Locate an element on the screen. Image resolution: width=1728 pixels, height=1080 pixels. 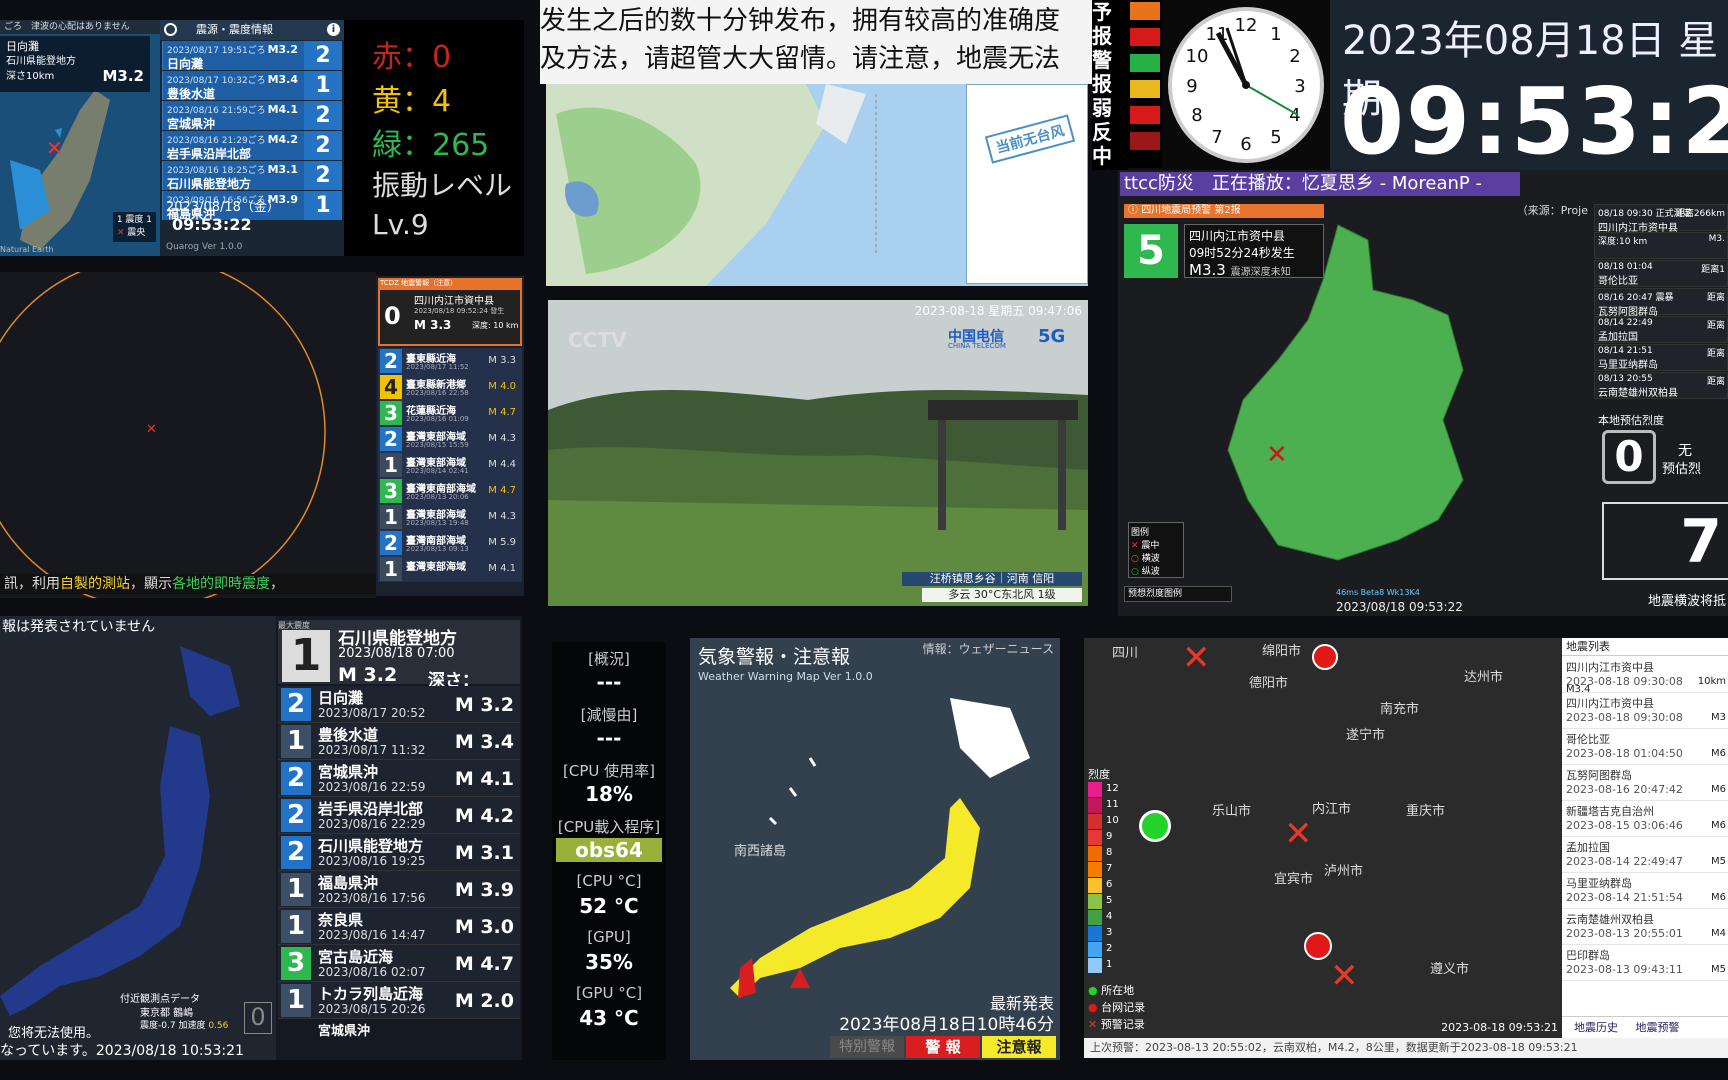
legend-epicenter-row: ✕ 震中 is located at coordinates (1156, 544).